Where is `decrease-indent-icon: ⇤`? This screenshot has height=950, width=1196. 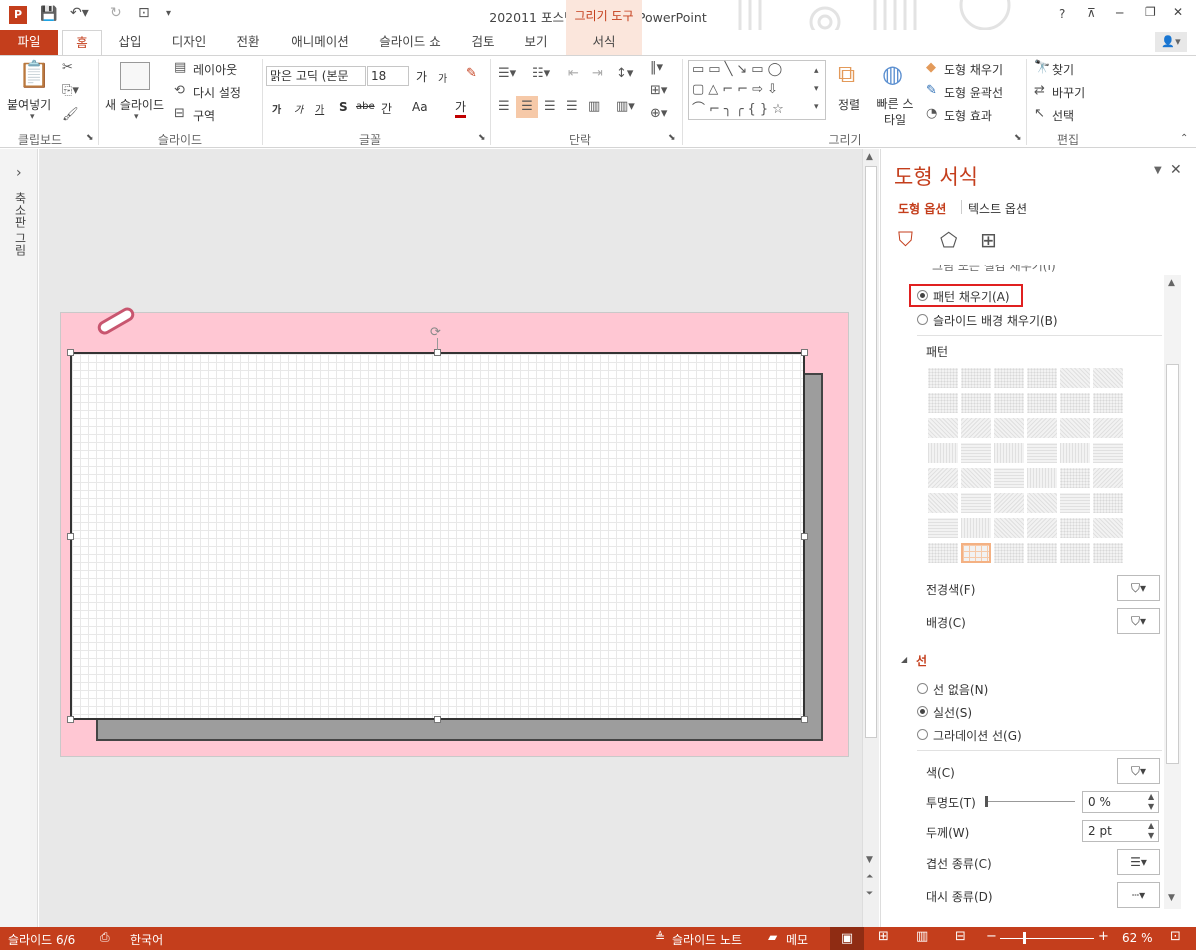 decrease-indent-icon: ⇤ is located at coordinates (573, 73).